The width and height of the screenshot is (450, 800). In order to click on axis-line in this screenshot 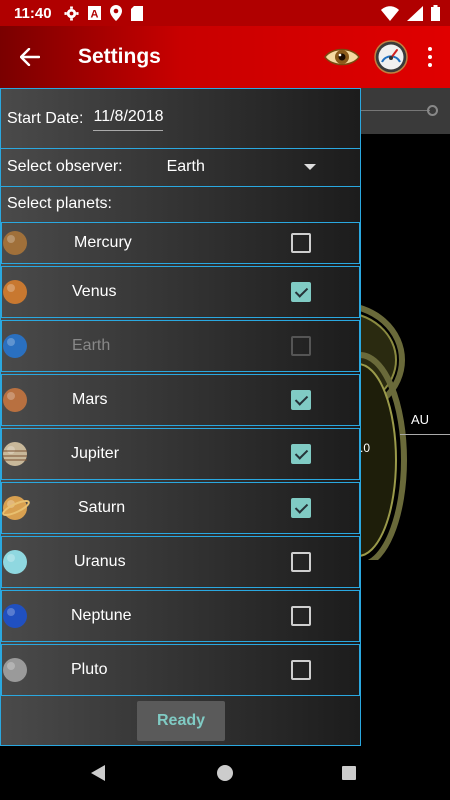, I will do `click(425, 434)`.